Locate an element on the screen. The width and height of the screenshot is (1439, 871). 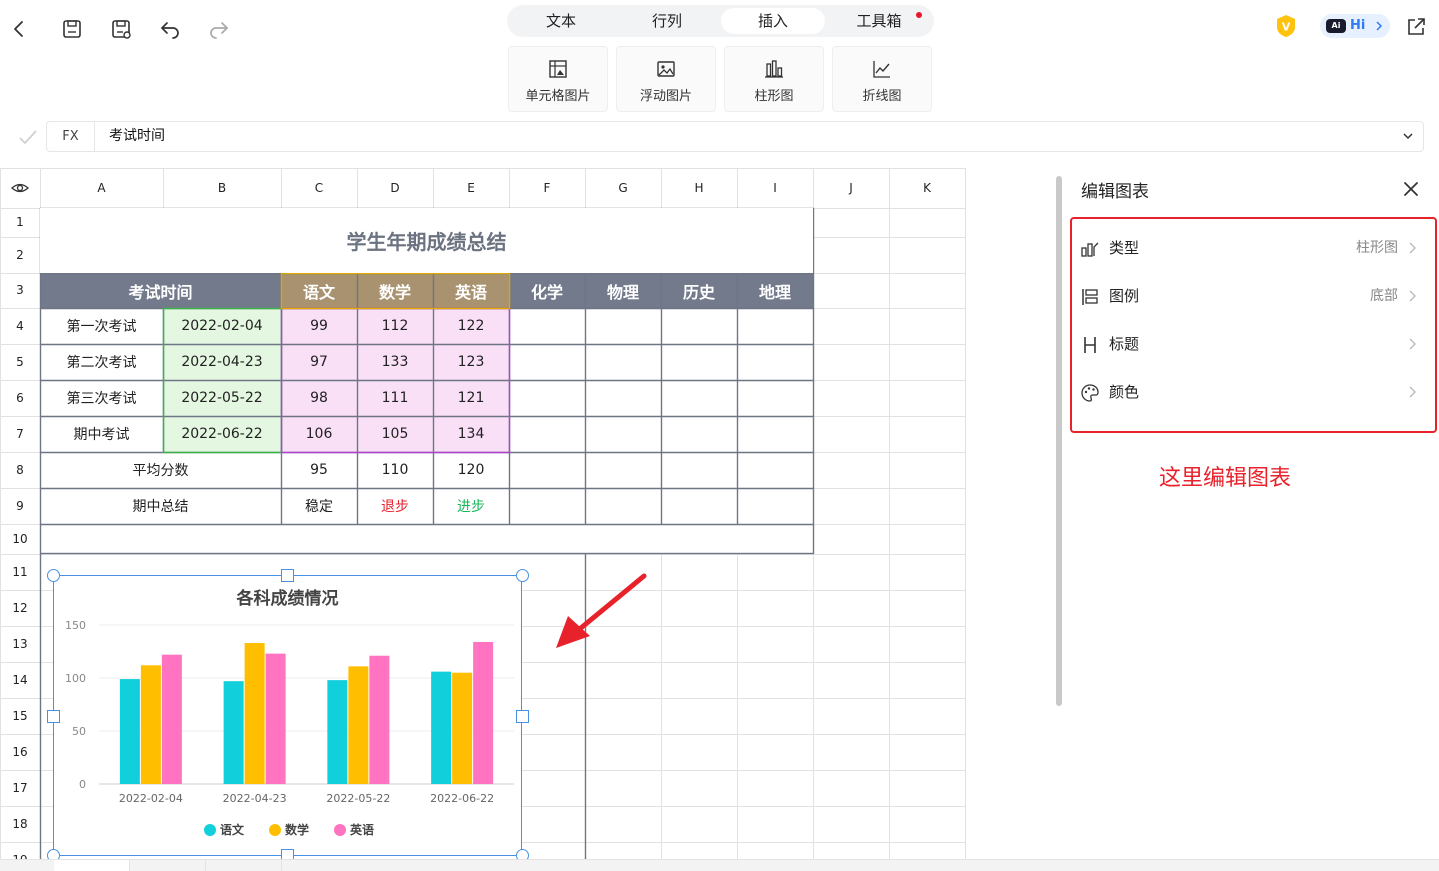
save-as-icon is located at coordinates (121, 29).